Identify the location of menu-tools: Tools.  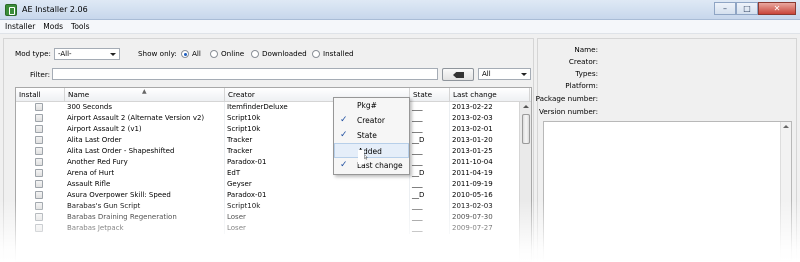
(80, 26).